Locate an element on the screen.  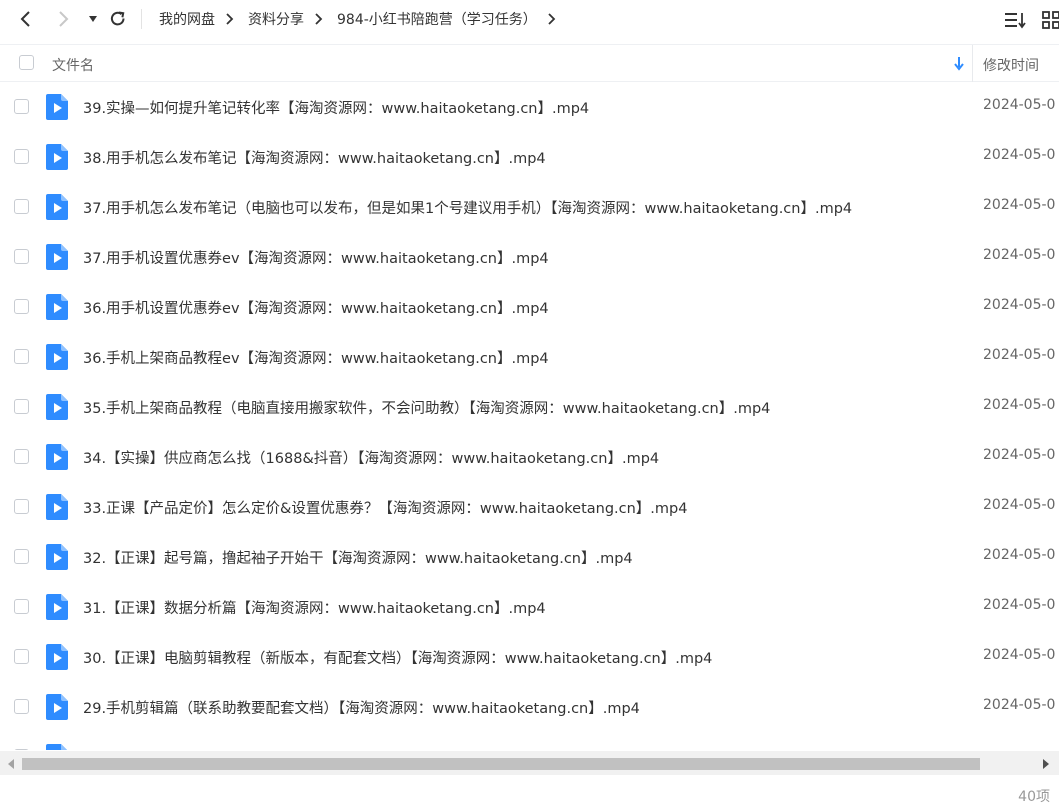
sort-order-button is located at coordinates (1015, 20).